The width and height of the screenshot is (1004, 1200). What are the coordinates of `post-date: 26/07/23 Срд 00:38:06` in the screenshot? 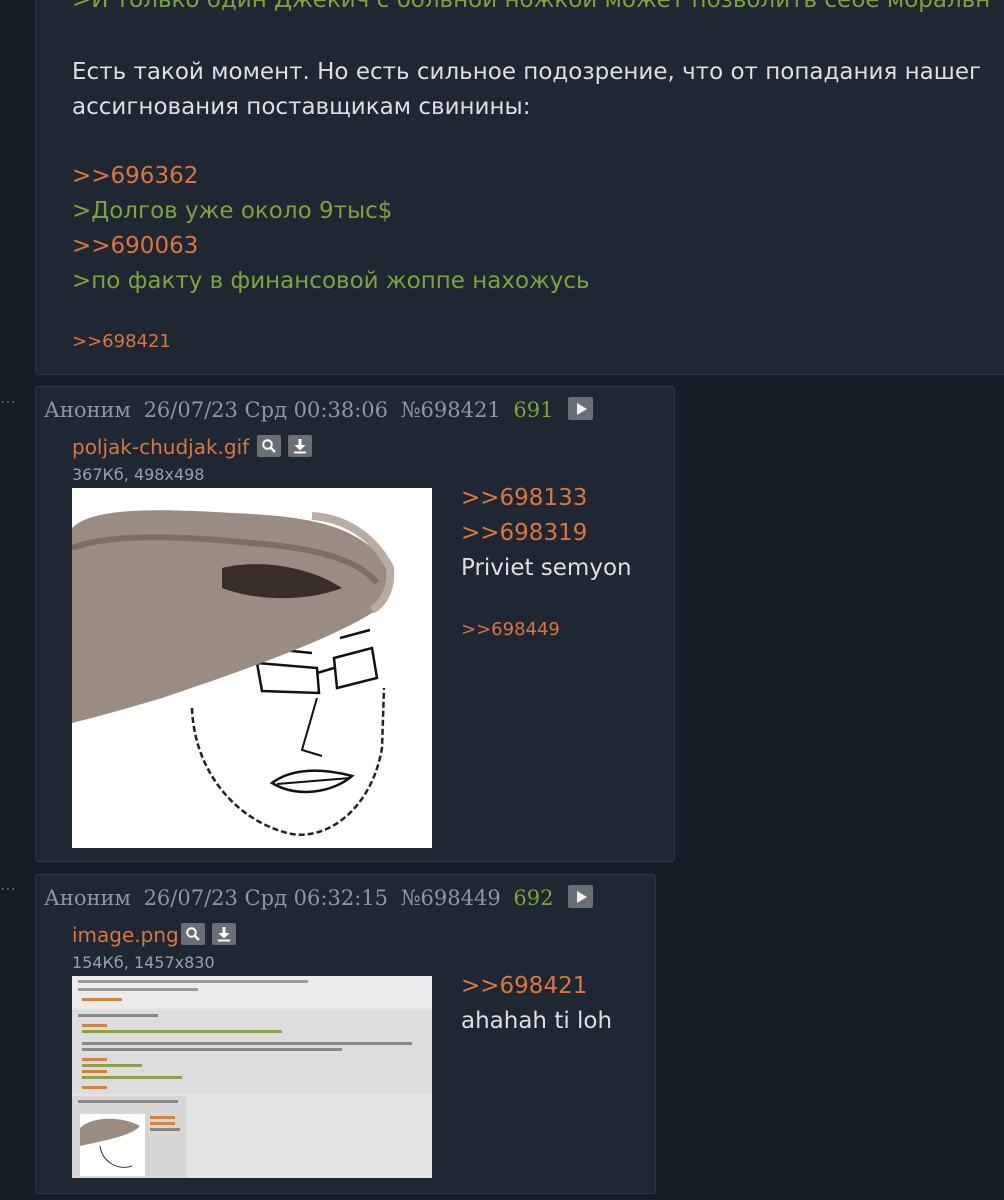 It's located at (265, 410).